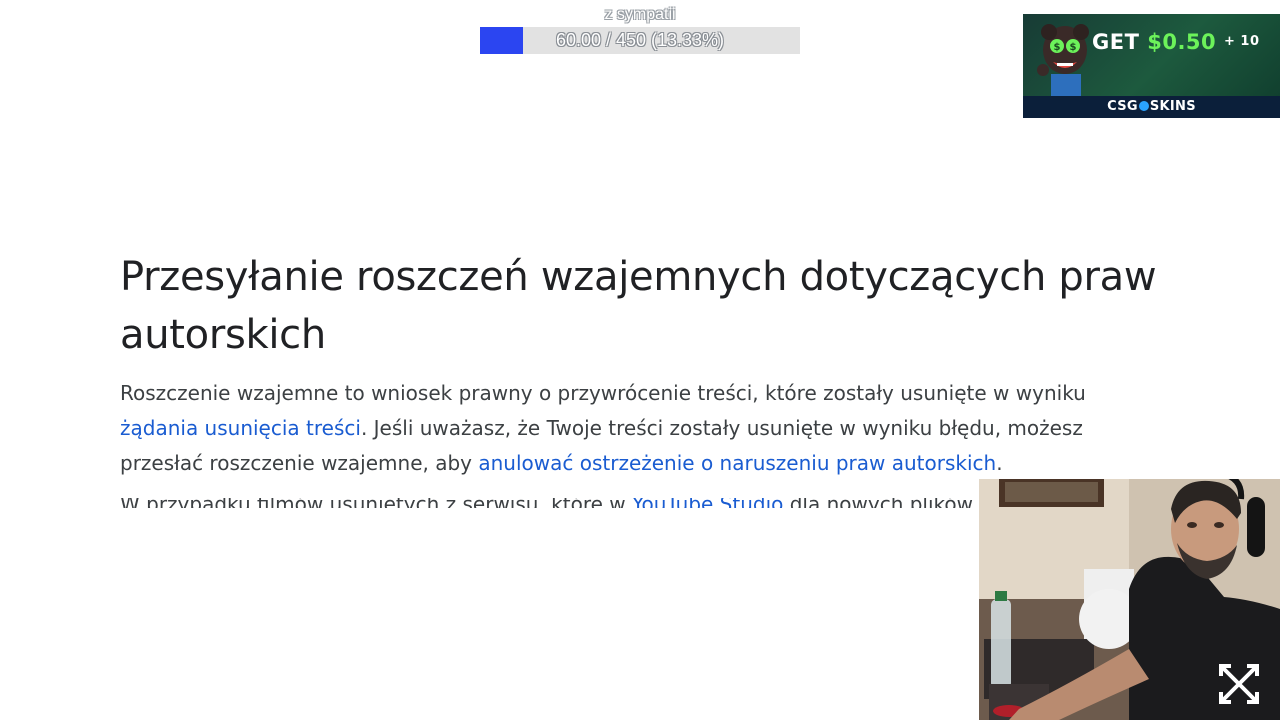 The height and width of the screenshot is (720, 1280). What do you see at coordinates (640, 14) in the screenshot?
I see `goal-title: z sympatii` at bounding box center [640, 14].